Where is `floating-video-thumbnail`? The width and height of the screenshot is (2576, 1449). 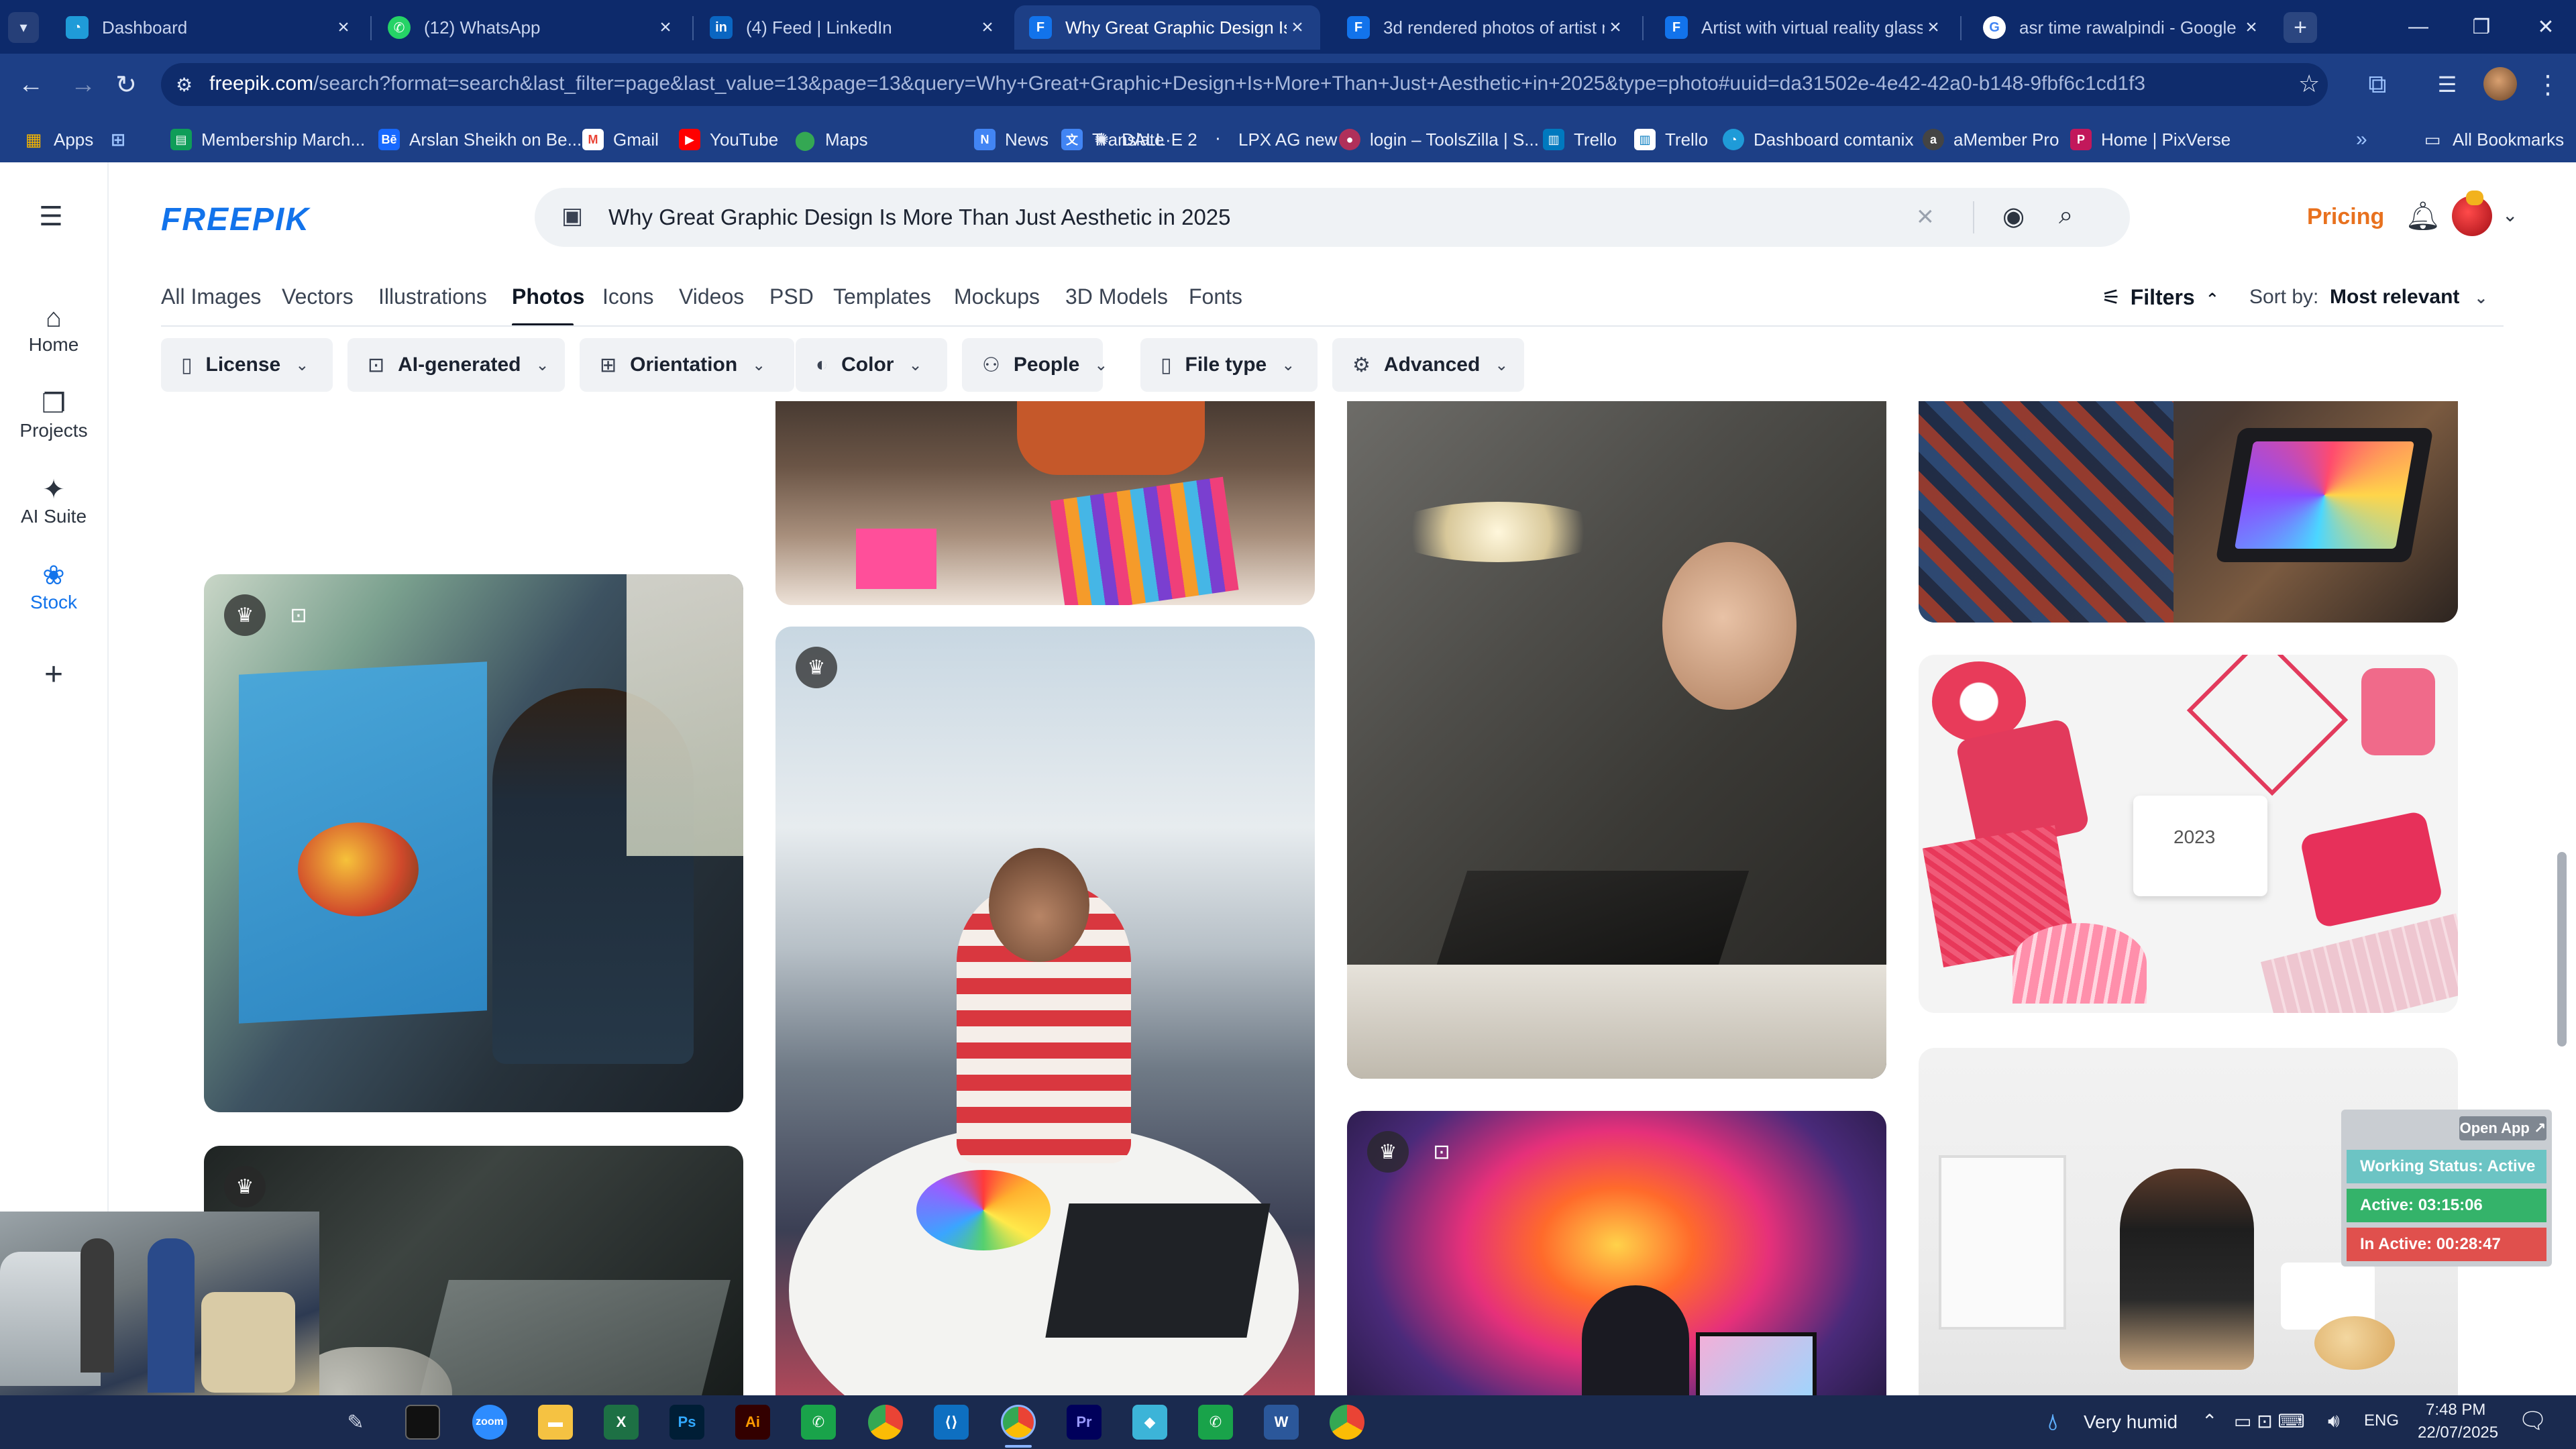 floating-video-thumbnail is located at coordinates (159, 1306).